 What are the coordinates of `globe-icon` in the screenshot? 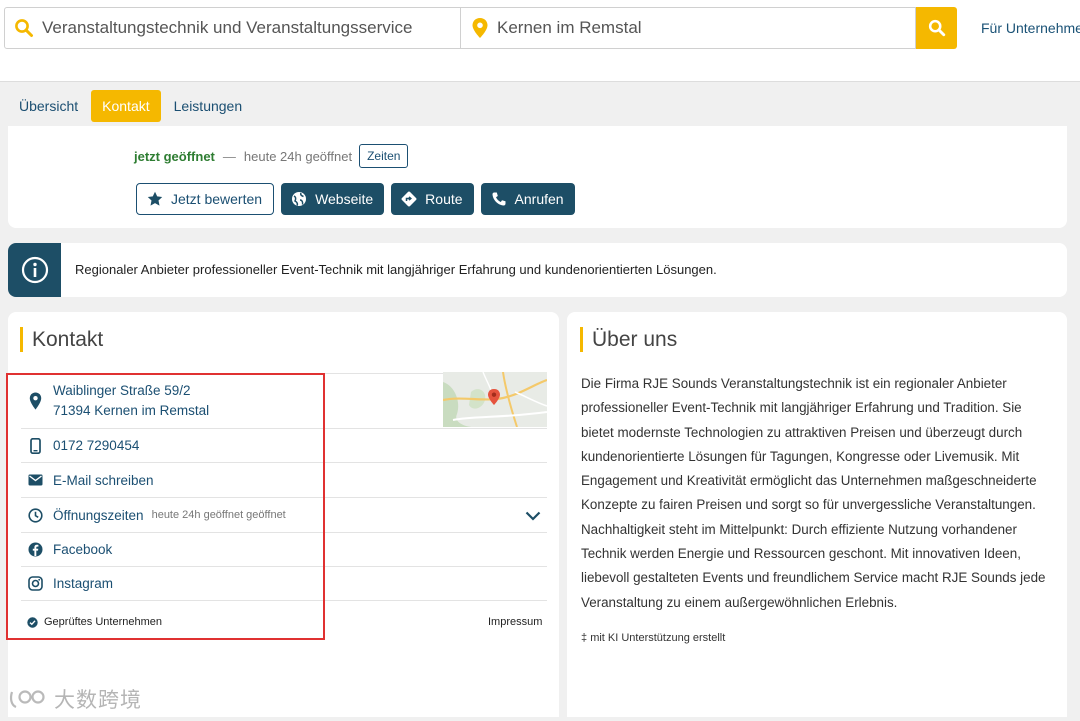 It's located at (303, 199).